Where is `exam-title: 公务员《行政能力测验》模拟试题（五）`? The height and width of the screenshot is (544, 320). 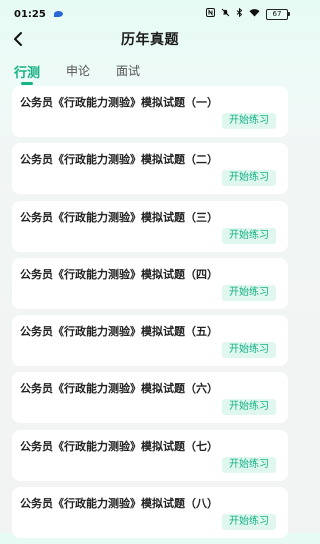 exam-title: 公务员《行政能力测验》模拟试题（五） is located at coordinates (119, 332).